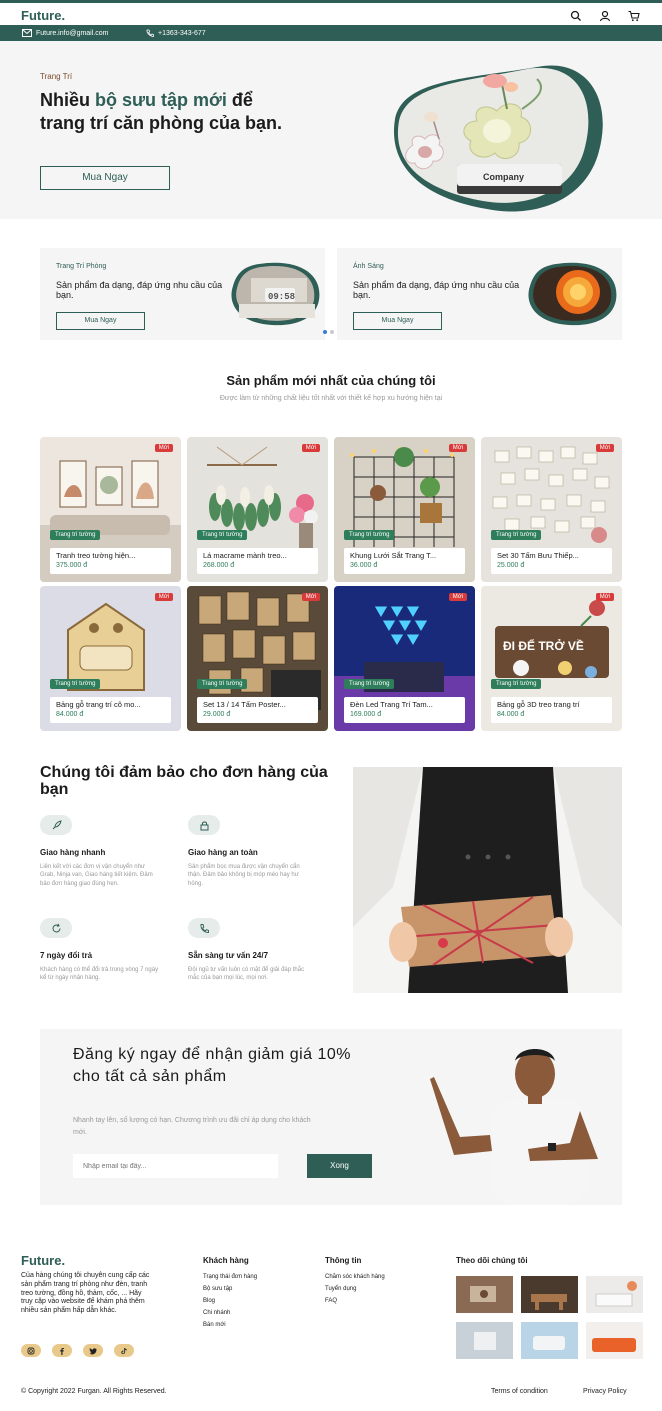 Image resolution: width=662 pixels, height=1411 pixels. What do you see at coordinates (511, 565) in the screenshot?
I see `product-price: 25.000 đ` at bounding box center [511, 565].